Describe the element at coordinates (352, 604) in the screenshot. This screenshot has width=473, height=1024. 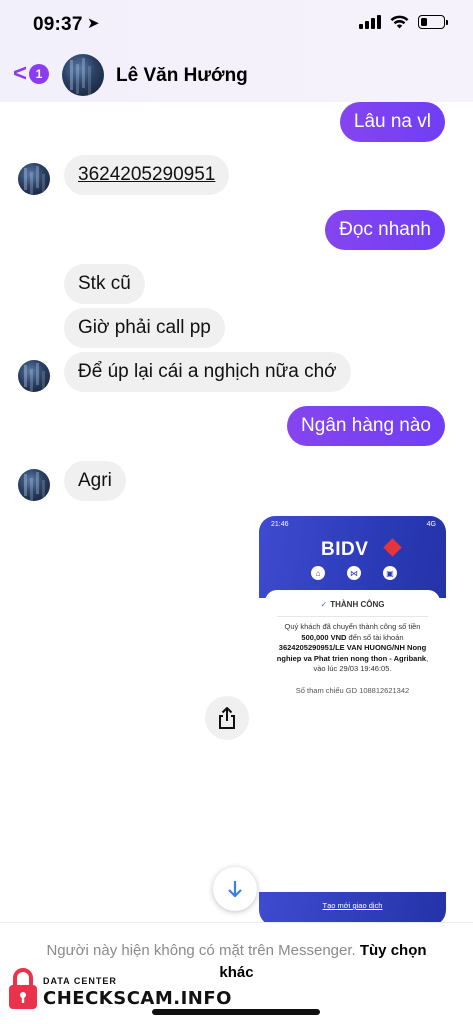
I see `receipt-status: ✓ THÀNH CÔNG` at that location.